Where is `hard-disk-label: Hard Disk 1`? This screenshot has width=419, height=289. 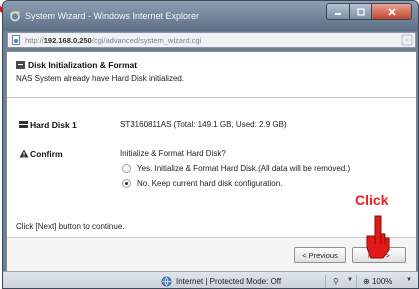 hard-disk-label: Hard Disk 1 is located at coordinates (53, 125).